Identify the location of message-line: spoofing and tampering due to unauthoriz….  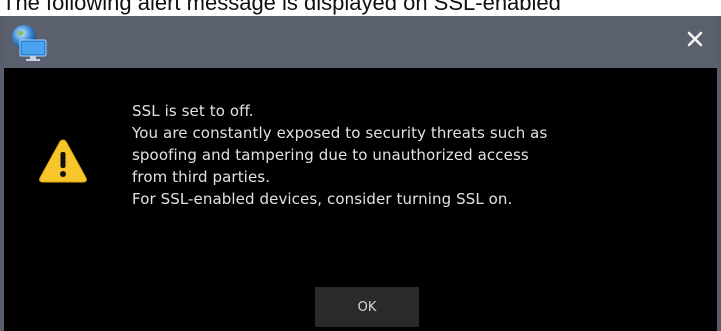
(330, 155).